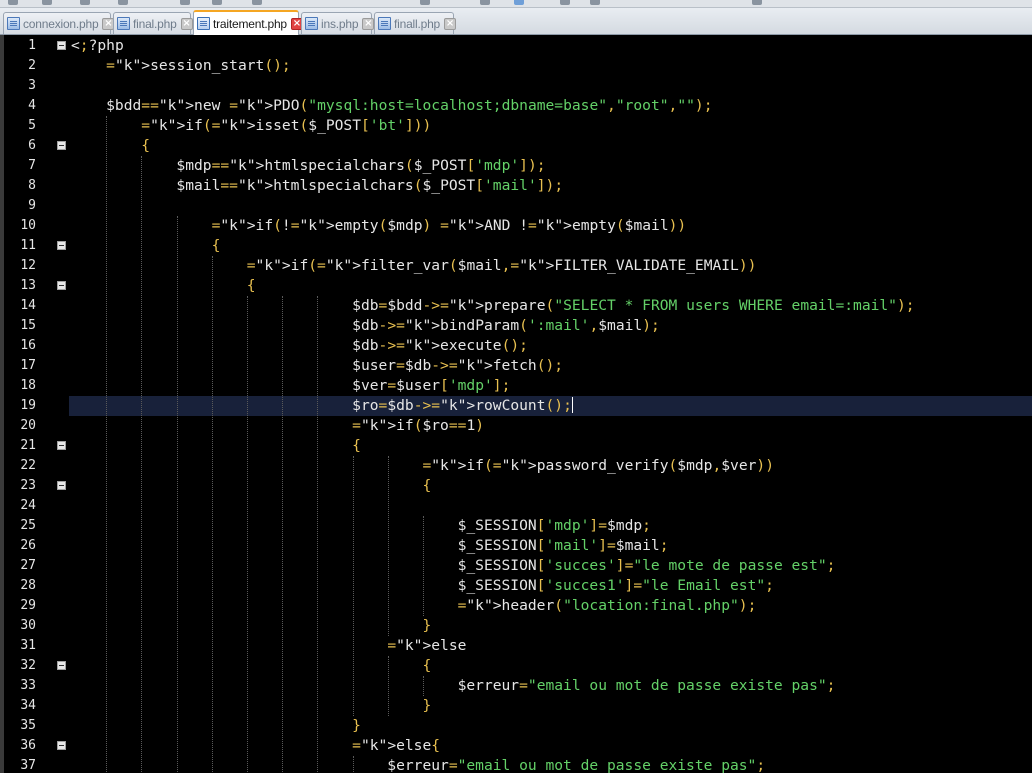 This screenshot has height=773, width=1032. I want to click on code-row: 23 {, so click(516, 486).